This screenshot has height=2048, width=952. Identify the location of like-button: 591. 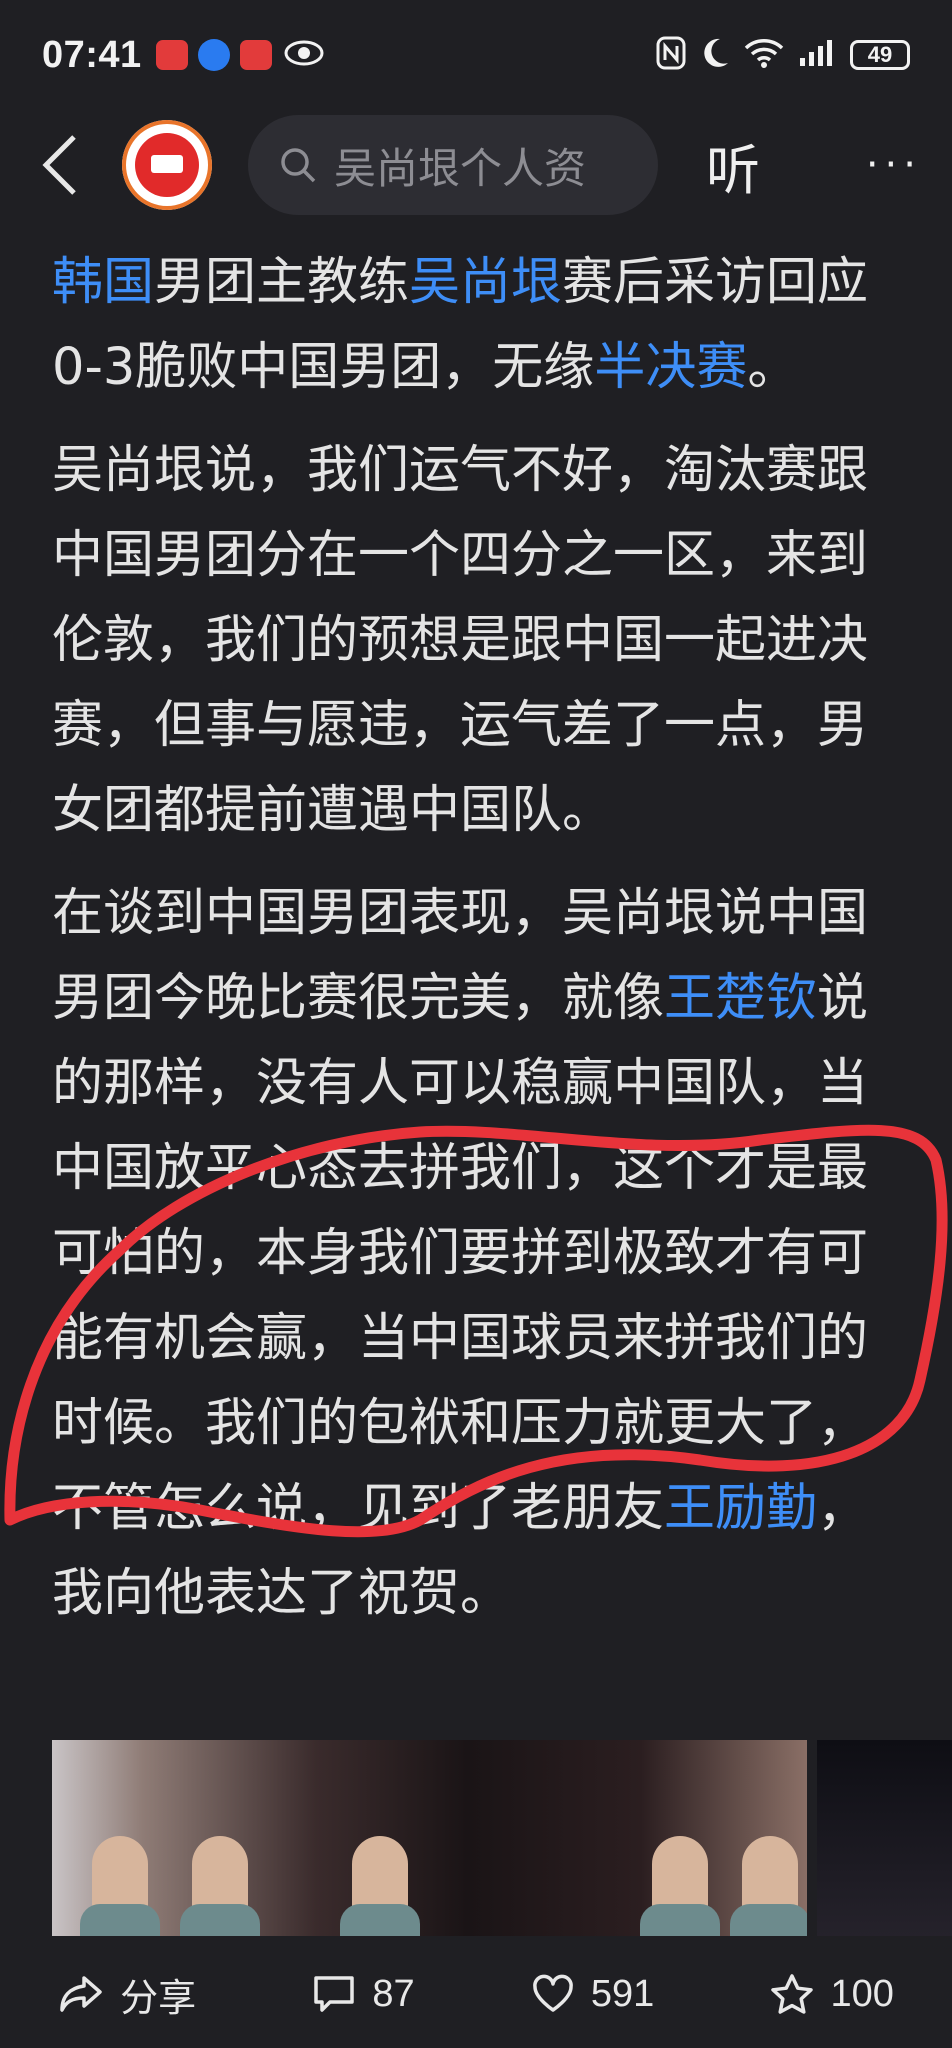
(592, 1994).